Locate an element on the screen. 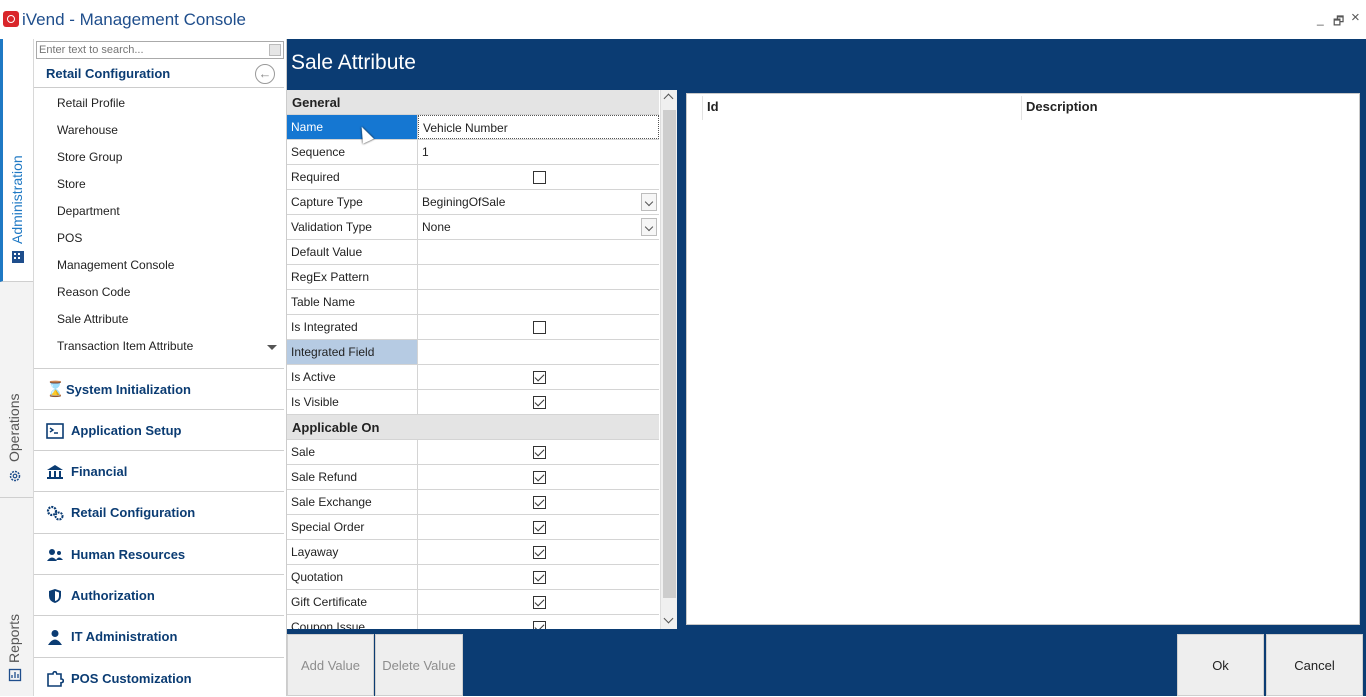  close-button: × is located at coordinates (1355, 17).